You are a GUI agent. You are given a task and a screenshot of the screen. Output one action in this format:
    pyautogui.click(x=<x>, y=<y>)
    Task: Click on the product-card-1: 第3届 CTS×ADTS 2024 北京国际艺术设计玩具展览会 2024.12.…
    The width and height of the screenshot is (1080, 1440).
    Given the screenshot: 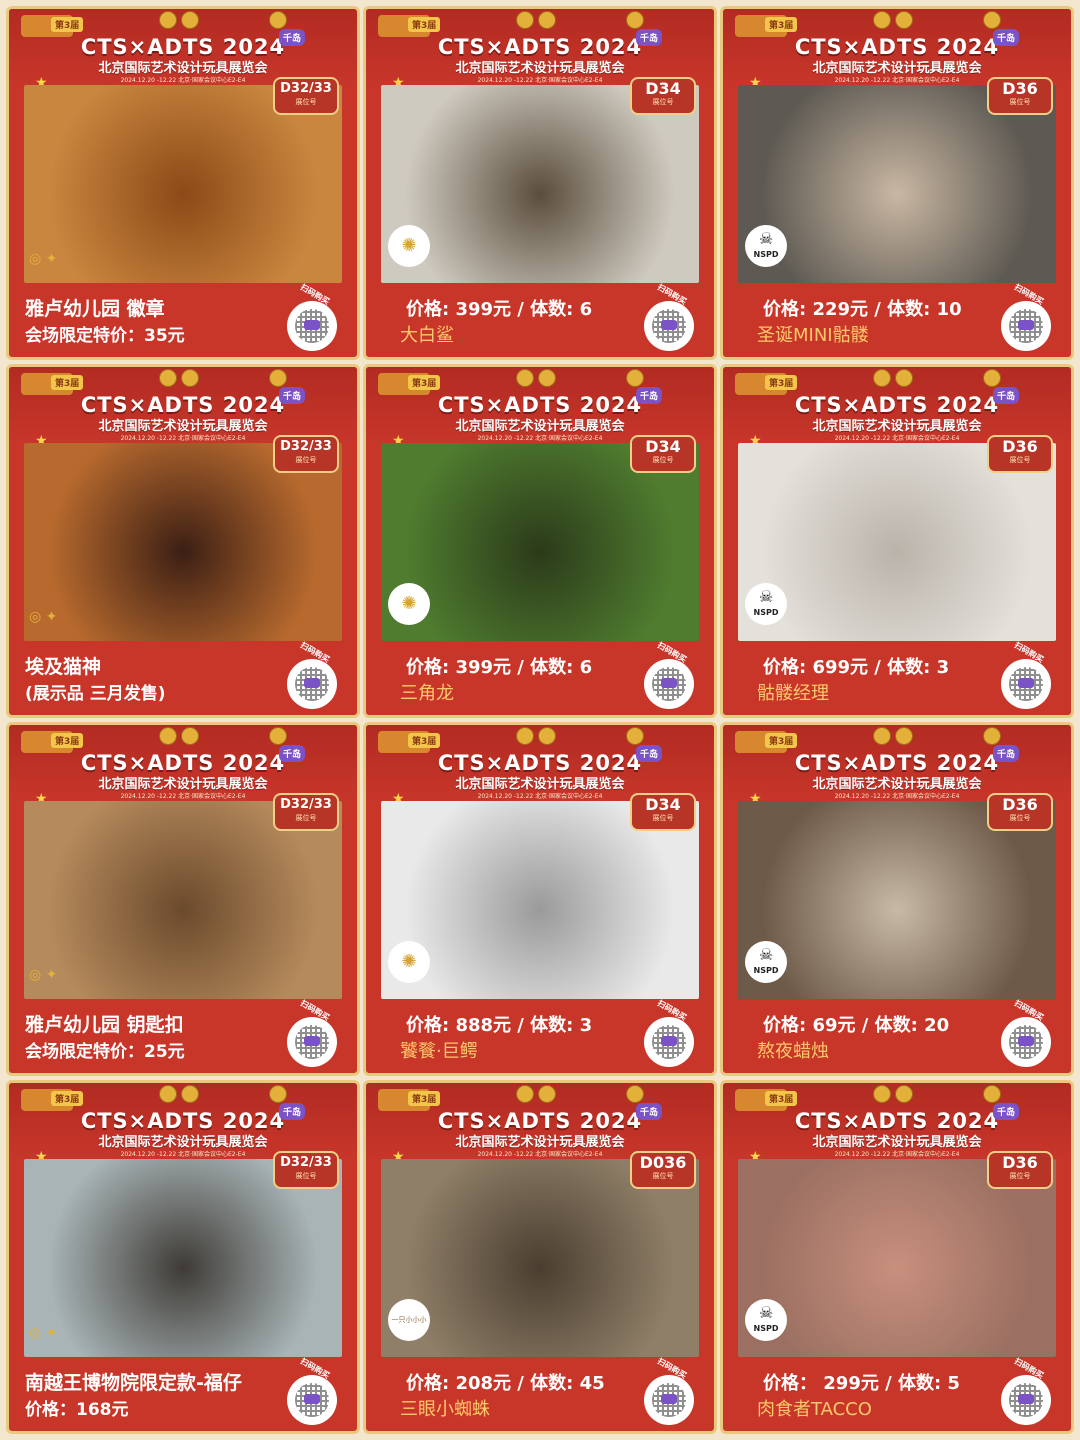 What is the action you would take?
    pyautogui.click(x=183, y=183)
    